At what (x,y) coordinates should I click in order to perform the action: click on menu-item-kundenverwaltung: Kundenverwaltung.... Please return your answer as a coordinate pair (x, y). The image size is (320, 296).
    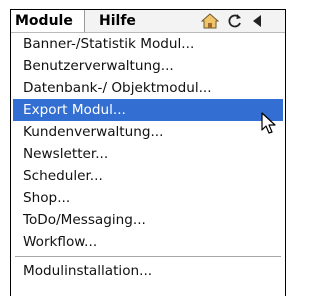
    Looking at the image, I should click on (148, 132).